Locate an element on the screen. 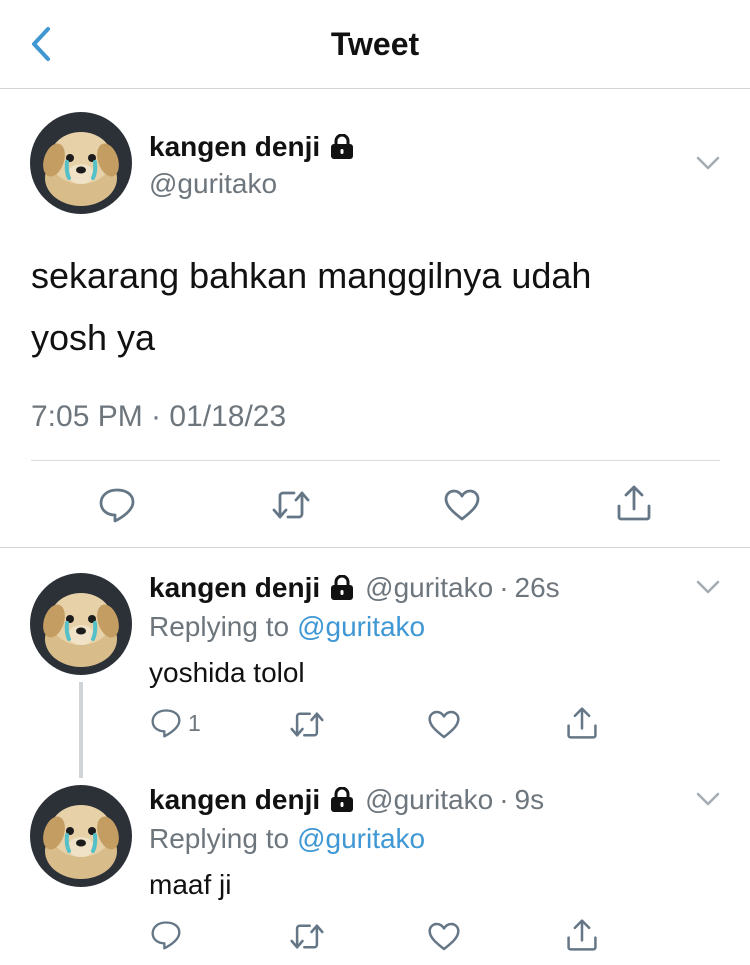 This screenshot has height=965, width=750. author-name-line: kangen denji is located at coordinates (252, 147).